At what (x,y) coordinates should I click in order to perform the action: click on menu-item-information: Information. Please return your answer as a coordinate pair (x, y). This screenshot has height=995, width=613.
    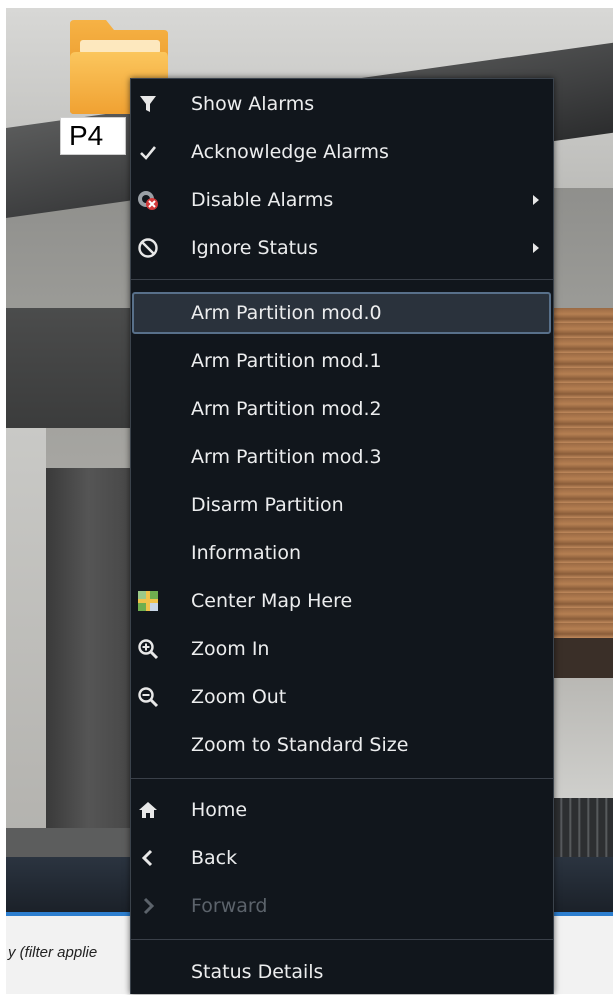
    Looking at the image, I should click on (342, 553).